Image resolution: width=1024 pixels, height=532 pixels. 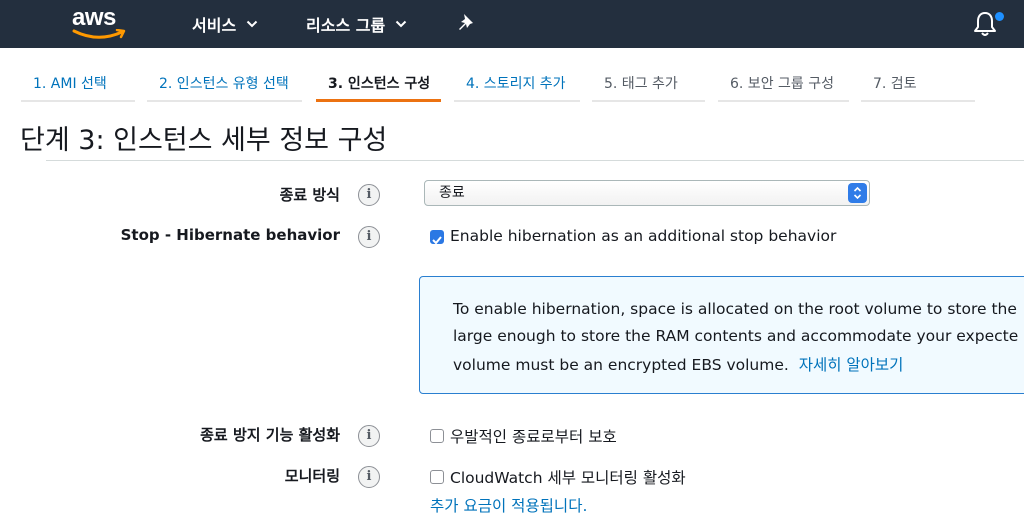 I want to click on termination-protection-checkbox-label: 우발적인 종료로부터 보호, so click(x=533, y=436).